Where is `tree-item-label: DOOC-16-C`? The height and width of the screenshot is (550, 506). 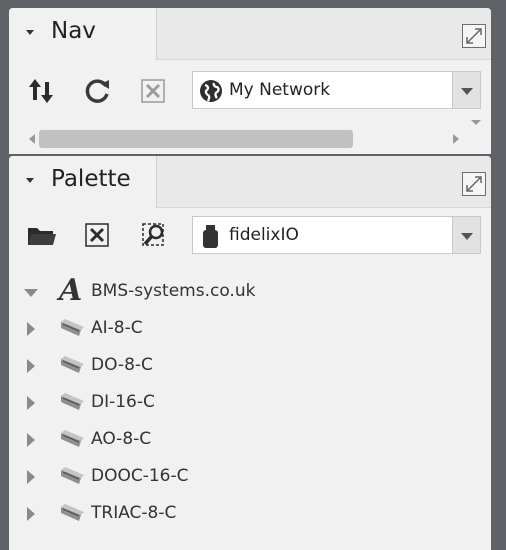
tree-item-label: DOOC-16-C is located at coordinates (140, 476).